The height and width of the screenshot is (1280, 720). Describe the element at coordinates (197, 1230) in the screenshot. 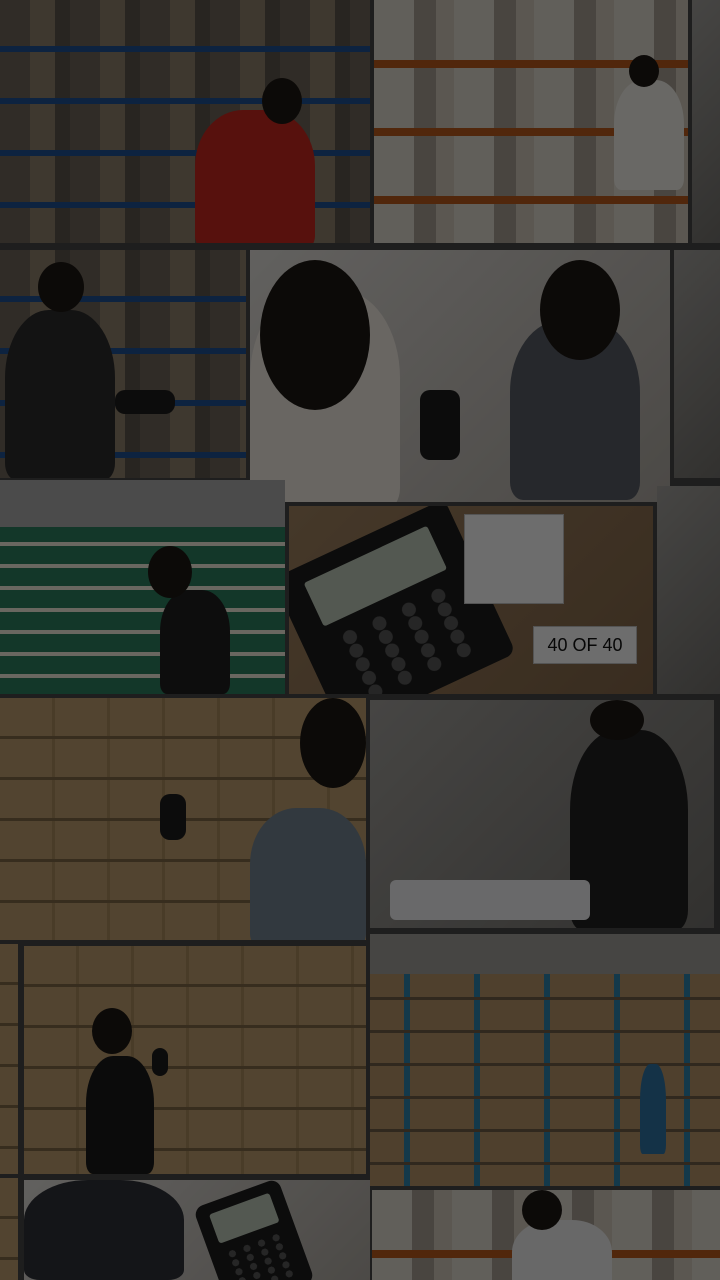

I see `photo-tile-handheld-terminal-closeup` at that location.